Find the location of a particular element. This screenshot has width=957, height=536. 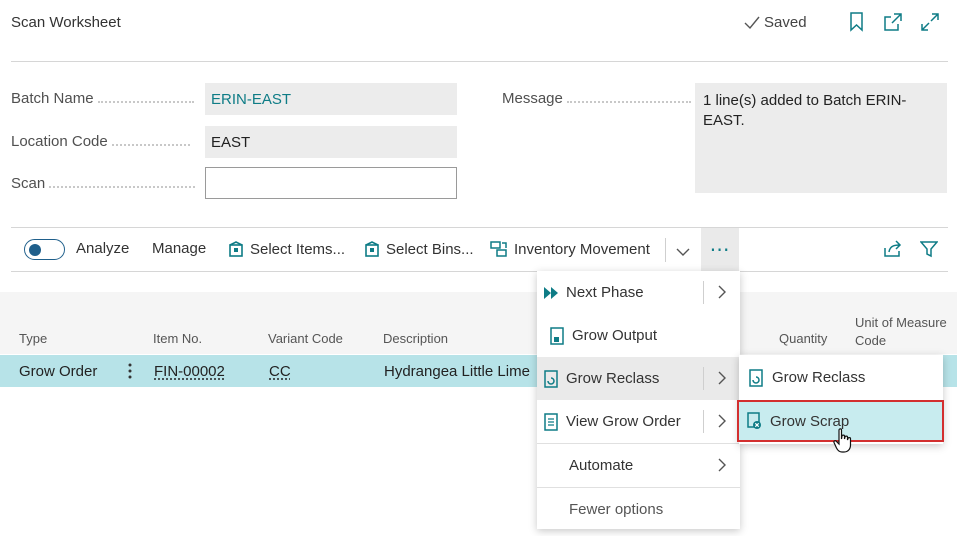

scan-input is located at coordinates (331, 183).